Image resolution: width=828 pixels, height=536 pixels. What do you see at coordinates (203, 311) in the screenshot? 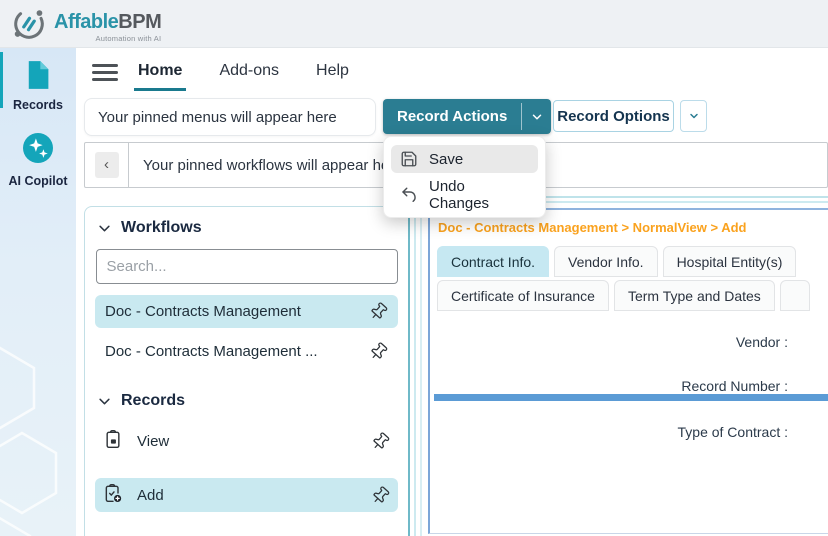
I see `workflow-item-label: Doc - Contracts Management` at bounding box center [203, 311].